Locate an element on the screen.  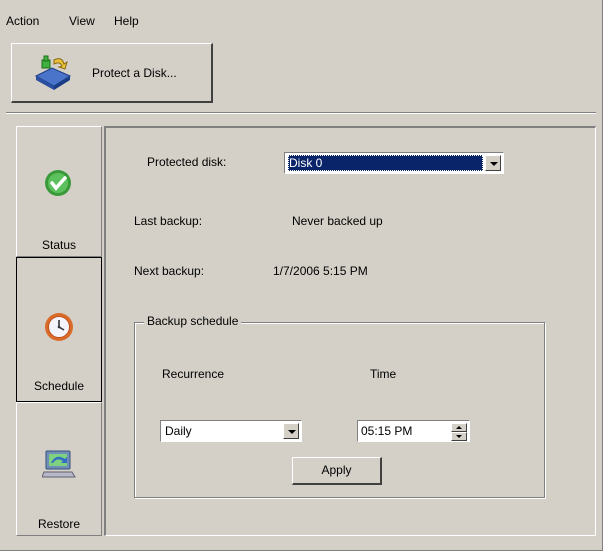
menu-view: View is located at coordinates (82, 21).